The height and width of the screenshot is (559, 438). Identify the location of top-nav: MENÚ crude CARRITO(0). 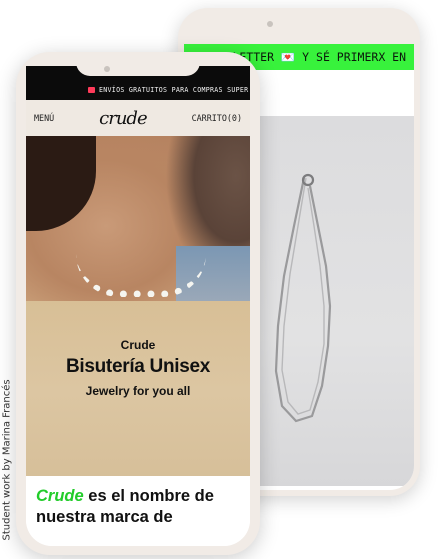
(138, 118).